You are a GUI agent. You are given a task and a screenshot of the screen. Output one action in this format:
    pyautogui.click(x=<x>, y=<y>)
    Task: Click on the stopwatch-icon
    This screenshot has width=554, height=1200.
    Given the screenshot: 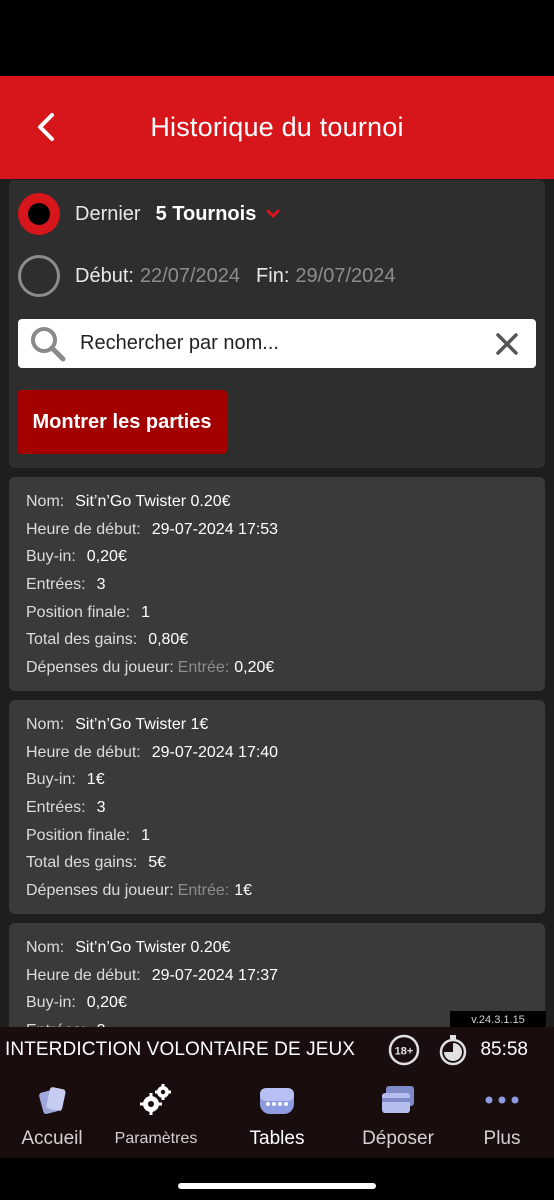 What is the action you would take?
    pyautogui.click(x=453, y=1049)
    